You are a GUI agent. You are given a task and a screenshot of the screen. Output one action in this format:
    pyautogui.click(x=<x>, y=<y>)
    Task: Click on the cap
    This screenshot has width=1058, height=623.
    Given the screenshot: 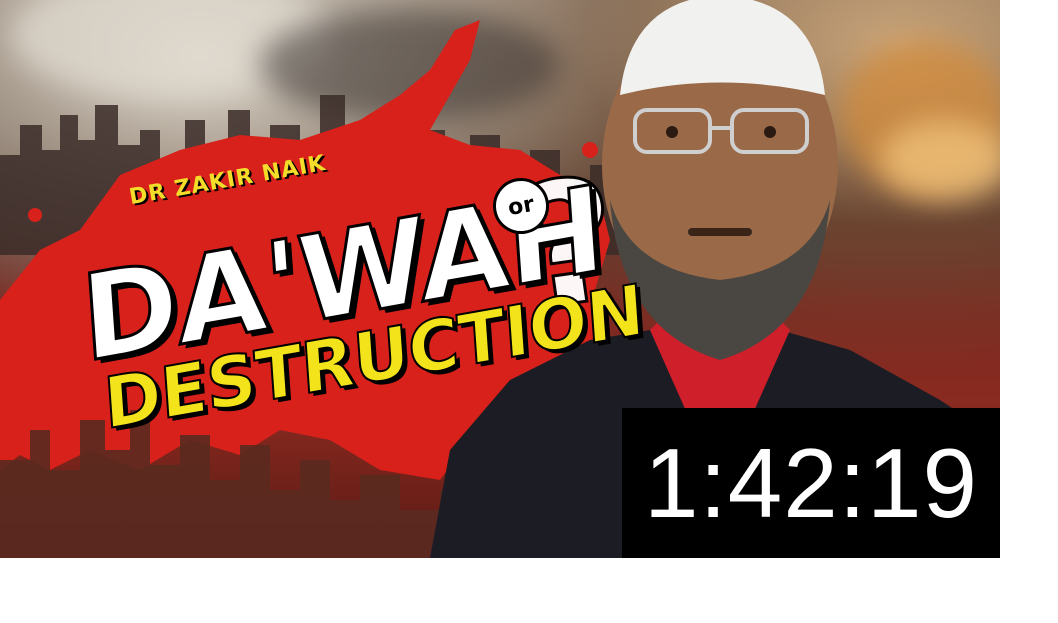 What is the action you would take?
    pyautogui.click(x=722, y=47)
    